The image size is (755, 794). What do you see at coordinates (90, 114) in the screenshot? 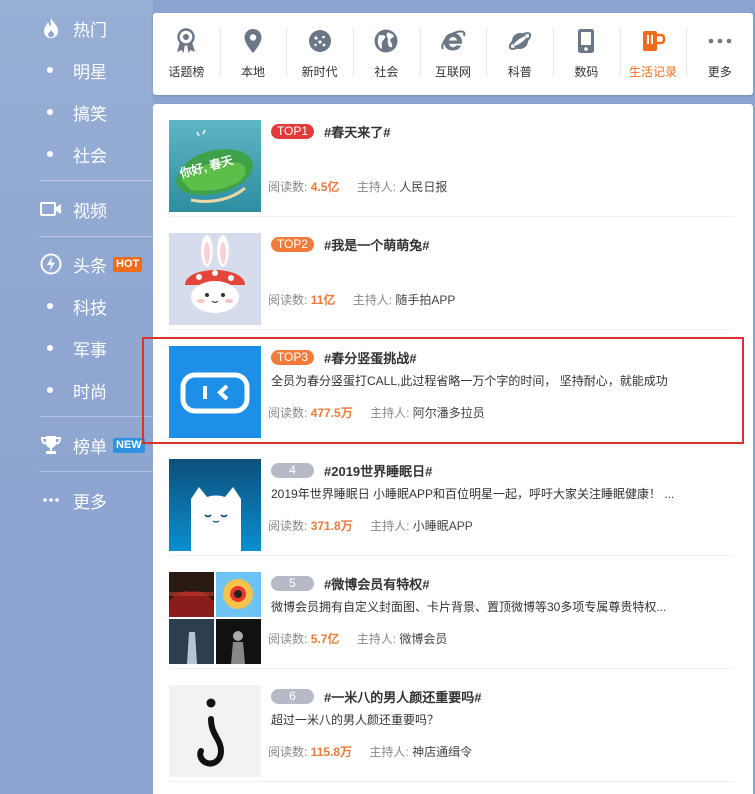
I see `sidebar-item-label: 搞笑` at bounding box center [90, 114].